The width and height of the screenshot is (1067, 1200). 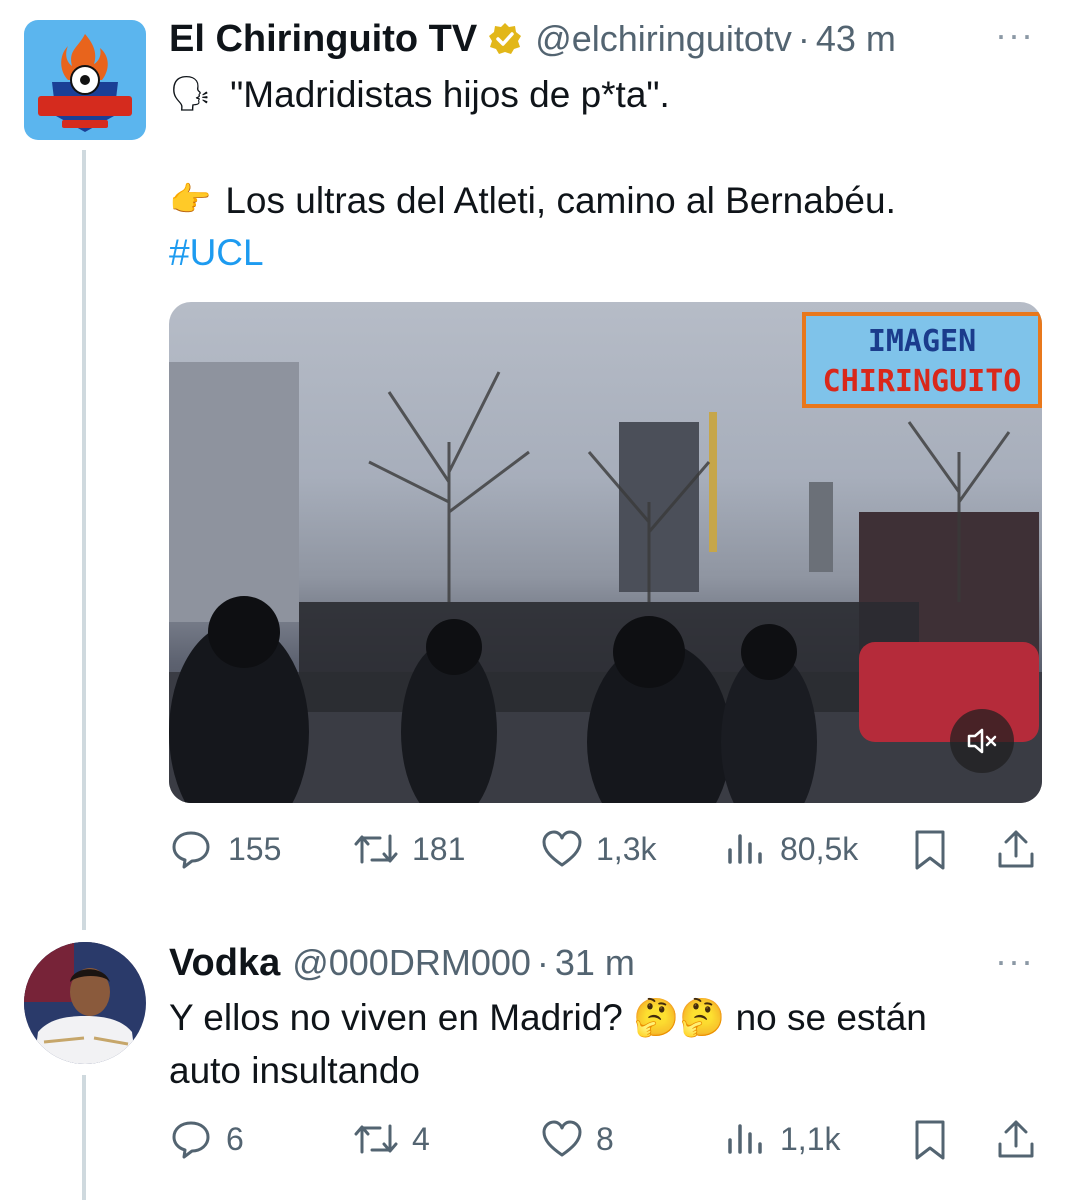 What do you see at coordinates (819, 848) in the screenshot?
I see `views-count: 80,5k` at bounding box center [819, 848].